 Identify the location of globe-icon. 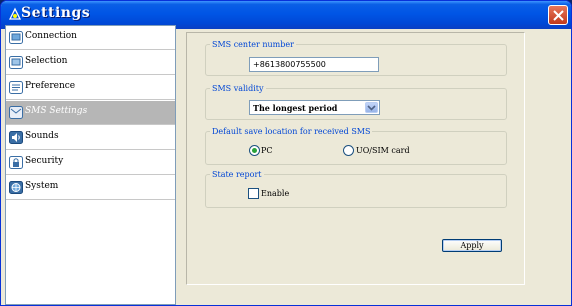
(16, 187).